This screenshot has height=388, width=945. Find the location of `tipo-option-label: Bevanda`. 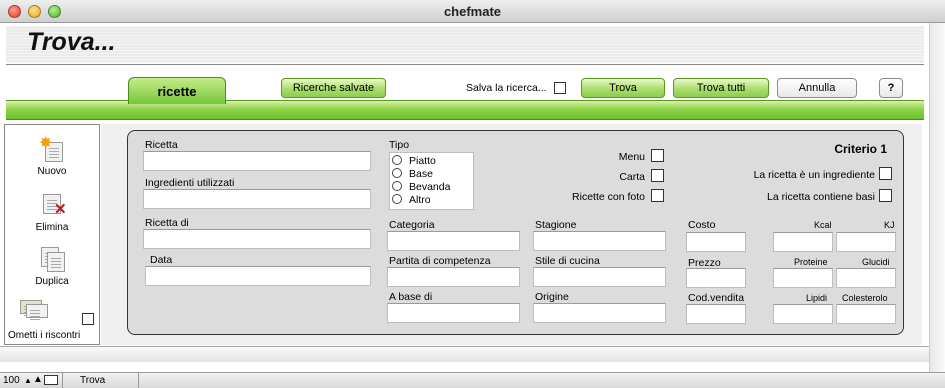

tipo-option-label: Bevanda is located at coordinates (430, 187).